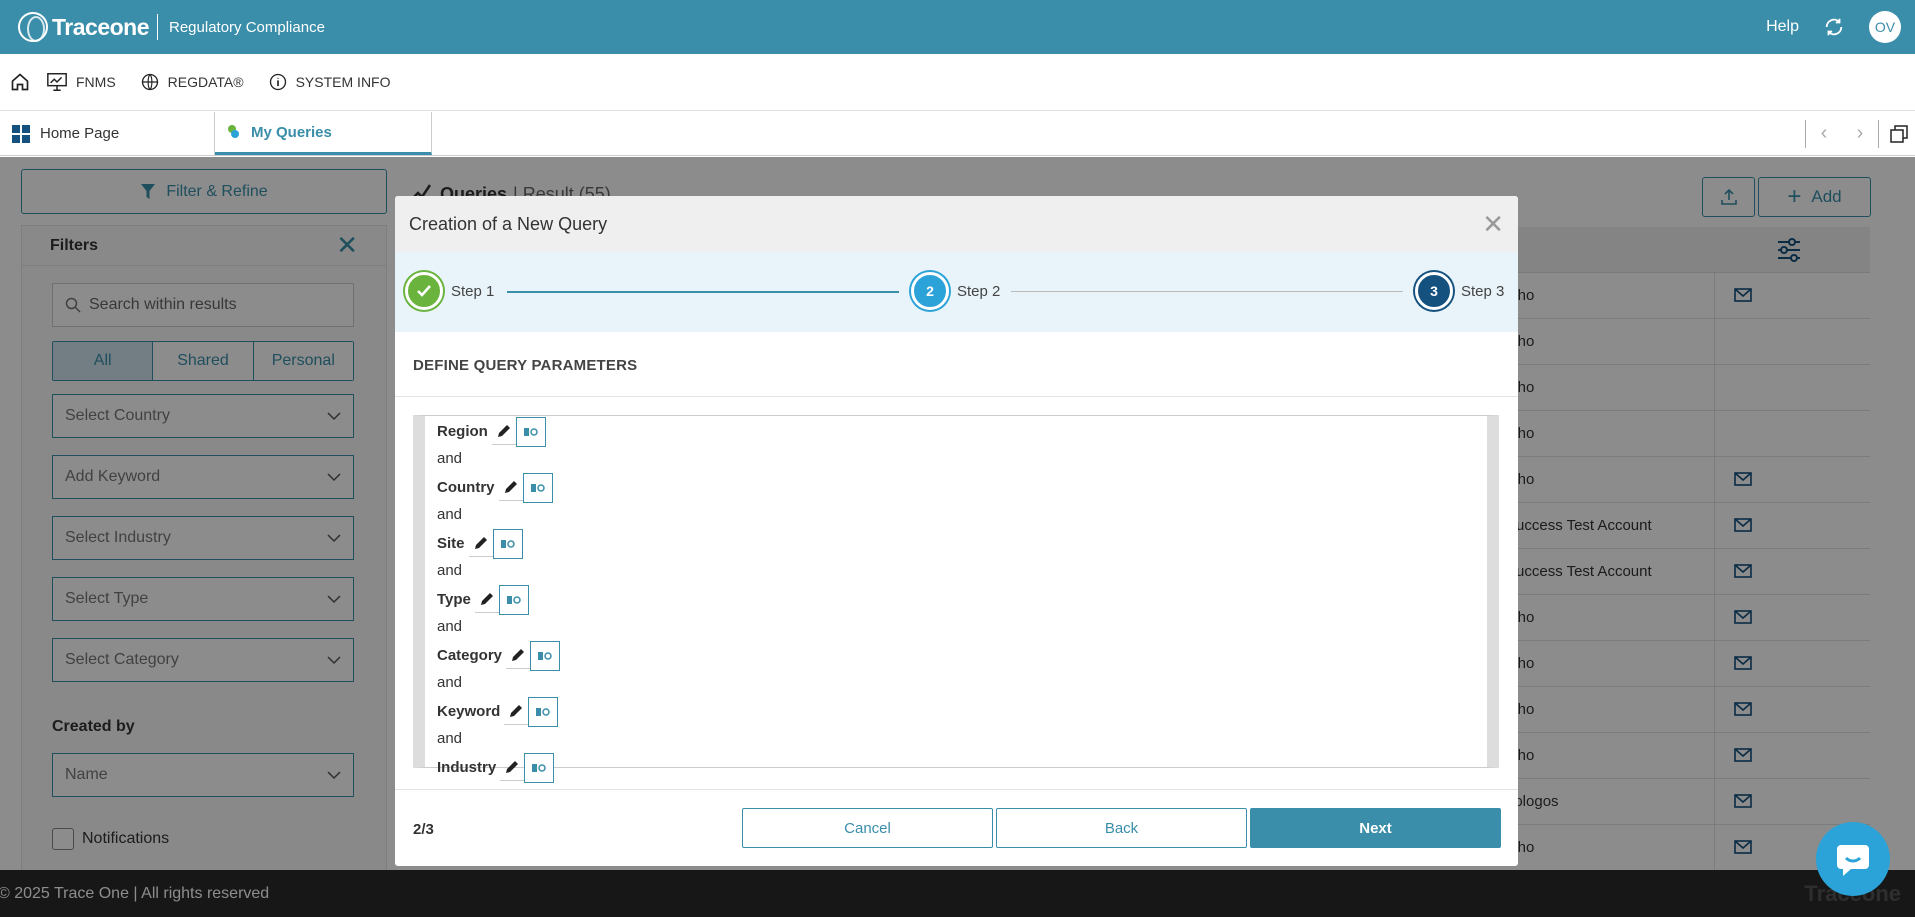  I want to click on nav-regdata-label: REGDATA®, so click(205, 82).